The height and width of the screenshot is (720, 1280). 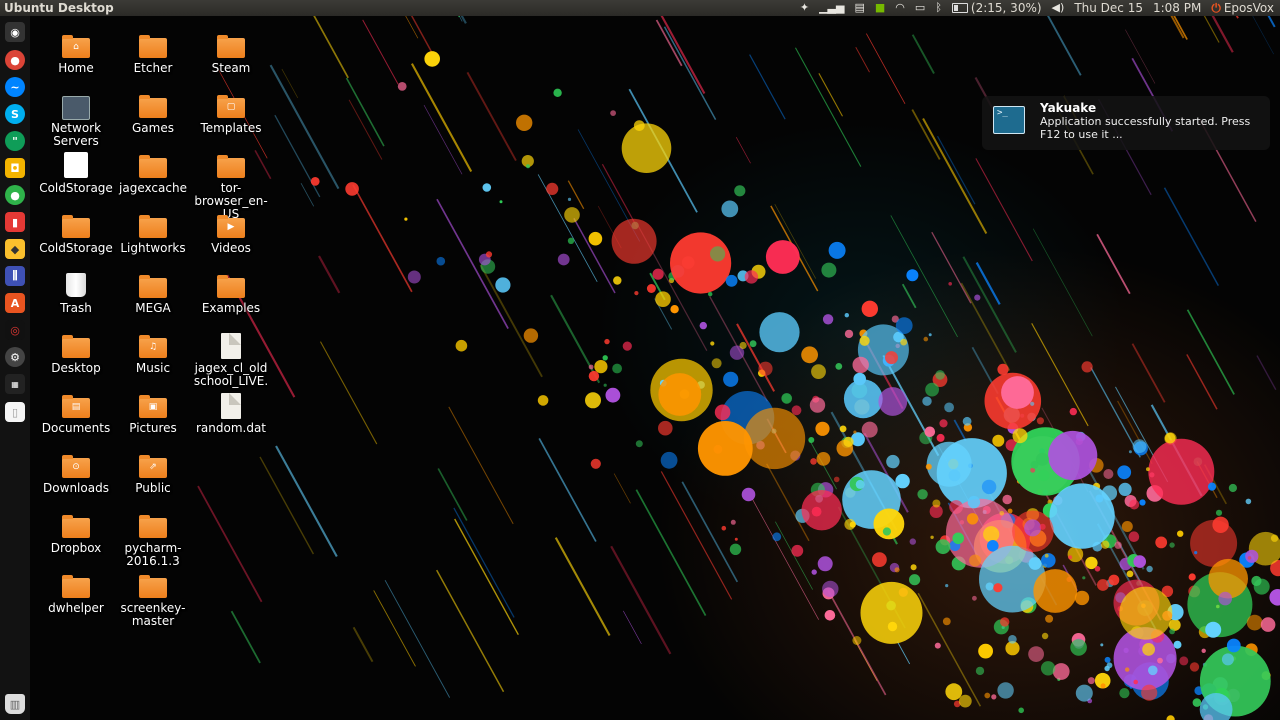 What do you see at coordinates (15, 87) in the screenshot?
I see `messenger-icon: ~` at bounding box center [15, 87].